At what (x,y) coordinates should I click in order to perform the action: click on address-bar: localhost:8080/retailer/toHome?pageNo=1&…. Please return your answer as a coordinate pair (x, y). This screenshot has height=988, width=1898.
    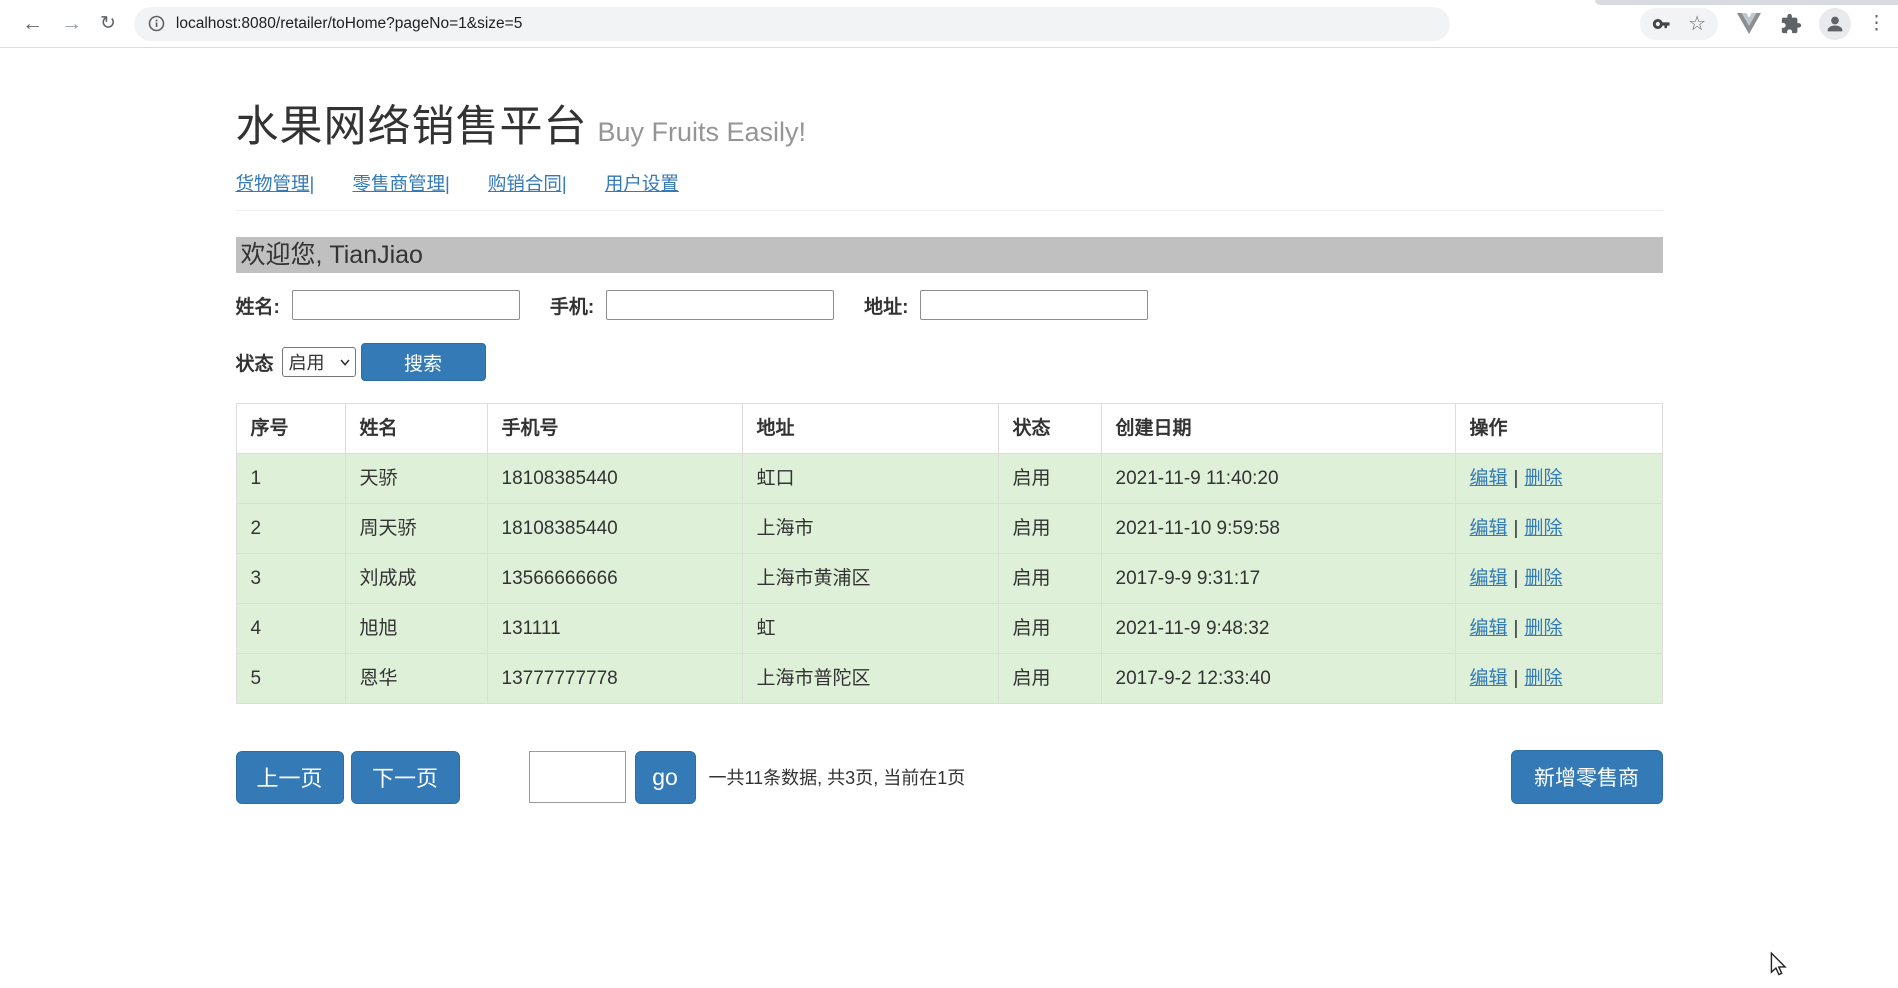
    Looking at the image, I should click on (791, 23).